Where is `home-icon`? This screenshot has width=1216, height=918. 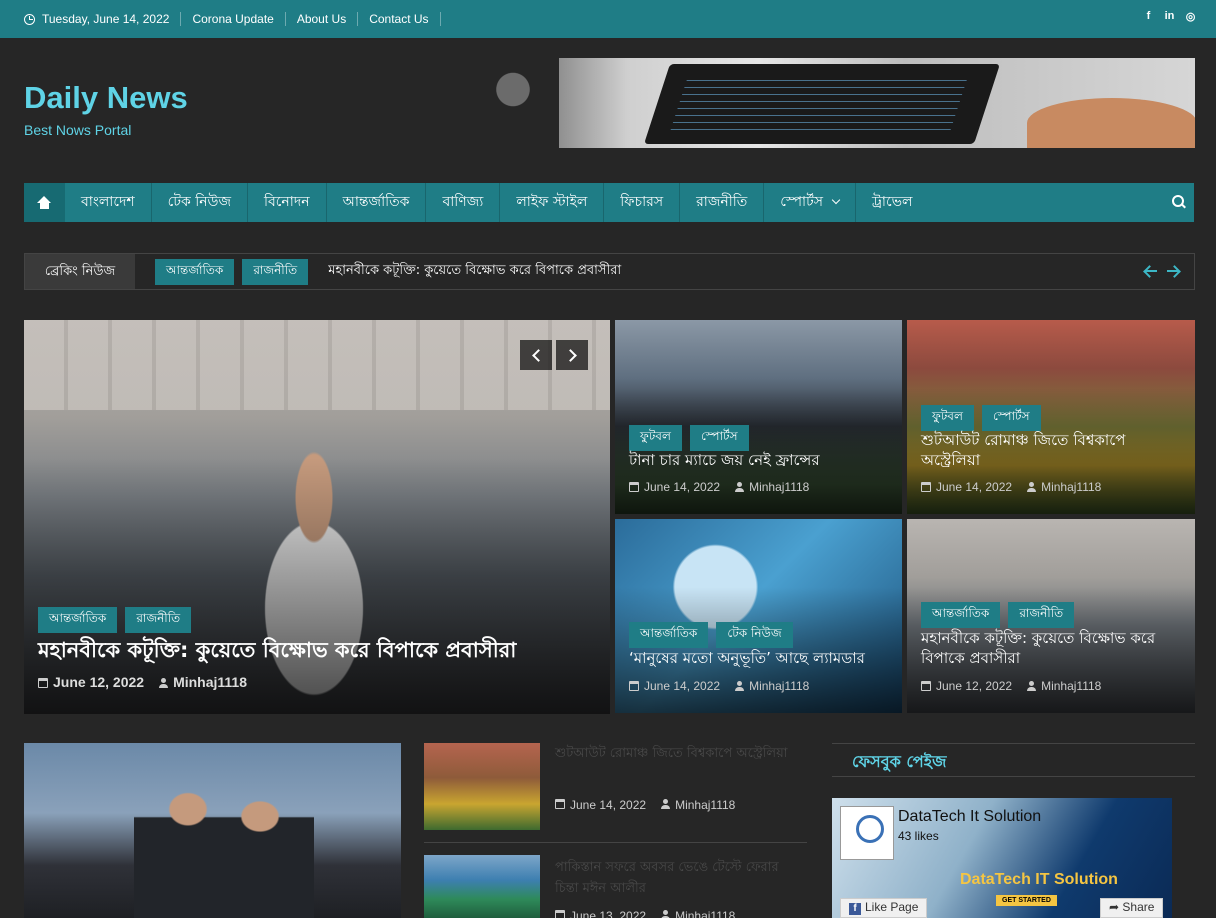 home-icon is located at coordinates (44, 202).